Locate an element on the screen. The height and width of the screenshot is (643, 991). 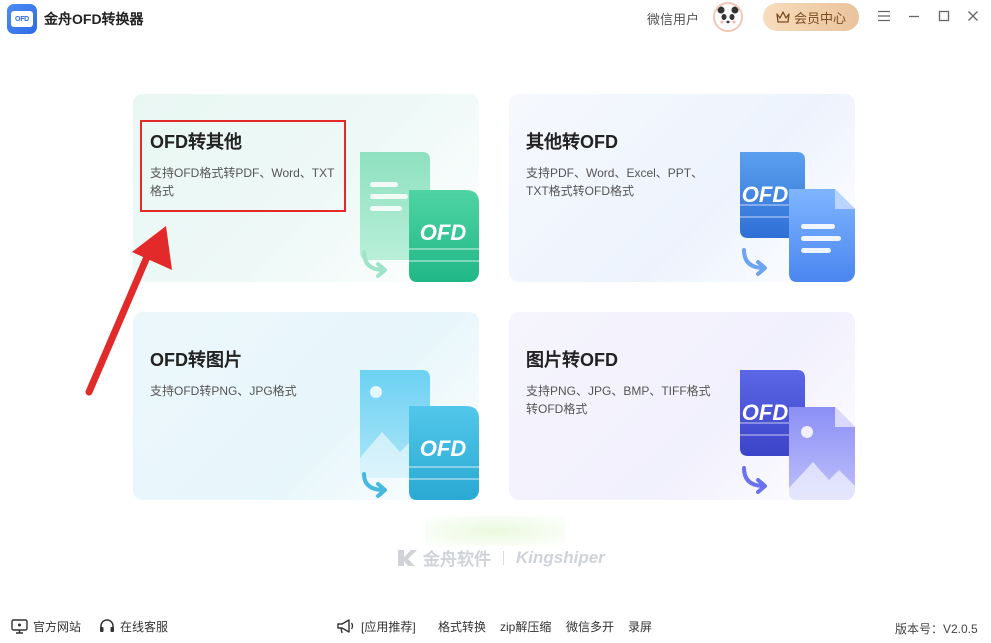
app-recommend: [应用推荐] is located at coordinates (376, 626).